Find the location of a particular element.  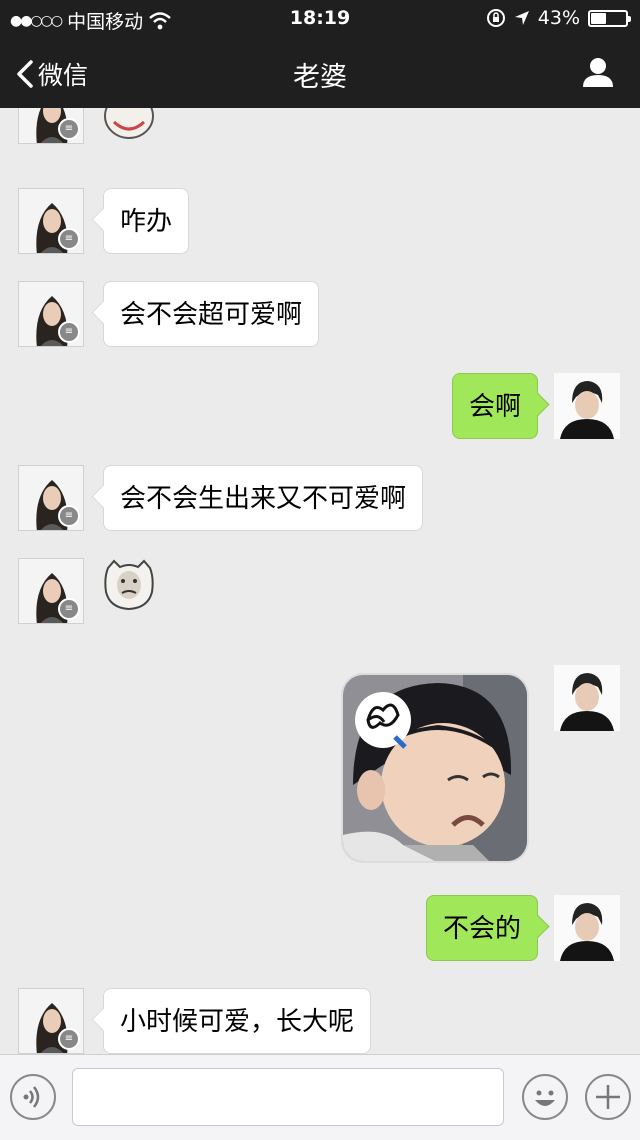

image-message is located at coordinates (435, 768).